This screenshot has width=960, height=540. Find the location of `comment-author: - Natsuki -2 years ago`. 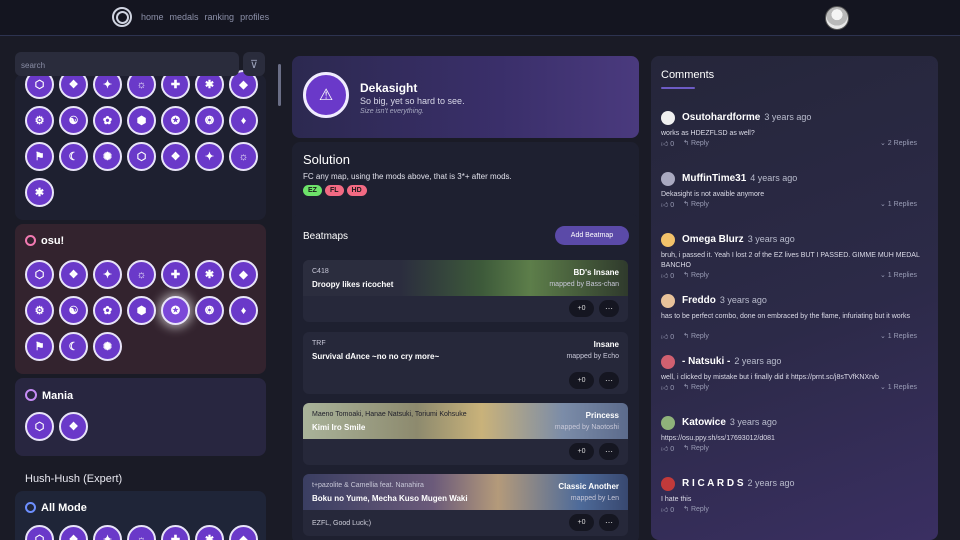

comment-author: - Natsuki -2 years ago is located at coordinates (731, 361).